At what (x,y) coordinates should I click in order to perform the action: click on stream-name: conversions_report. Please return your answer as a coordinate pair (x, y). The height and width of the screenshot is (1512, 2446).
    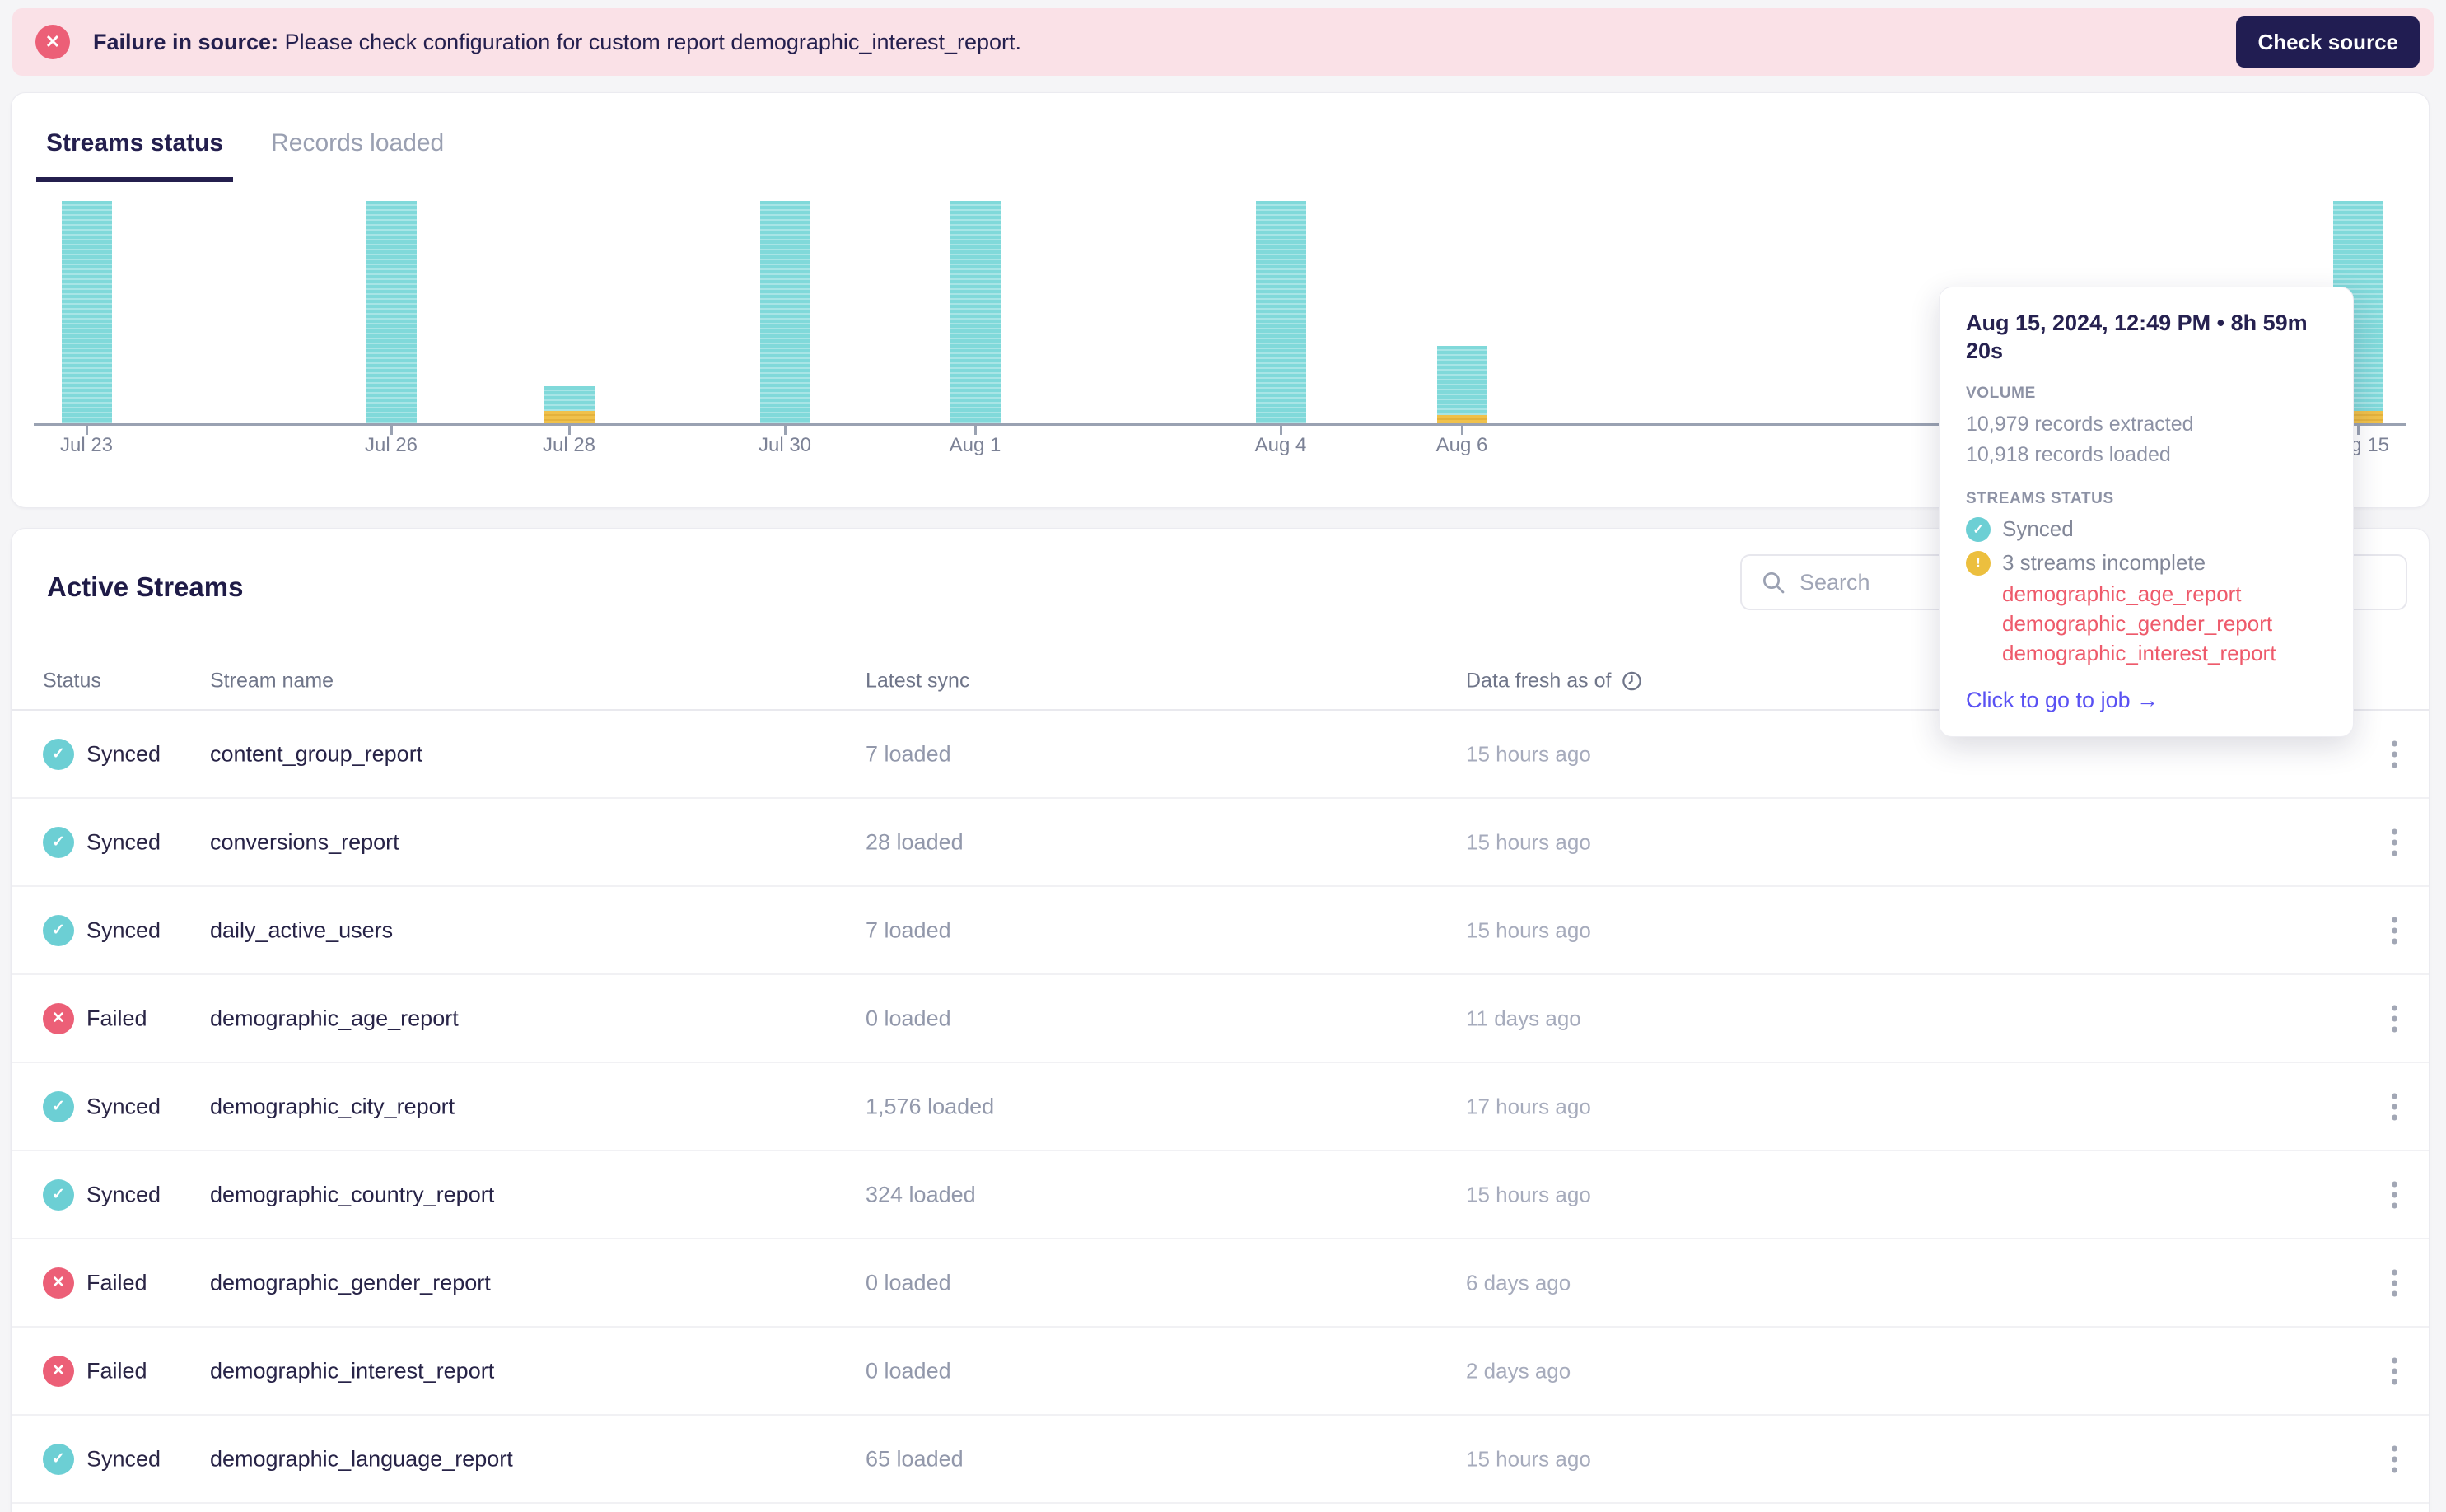
    Looking at the image, I should click on (304, 841).